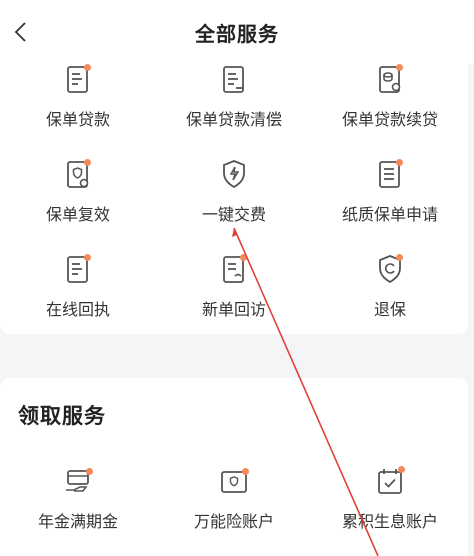  I want to click on shield-refresh-icon, so click(390, 270).